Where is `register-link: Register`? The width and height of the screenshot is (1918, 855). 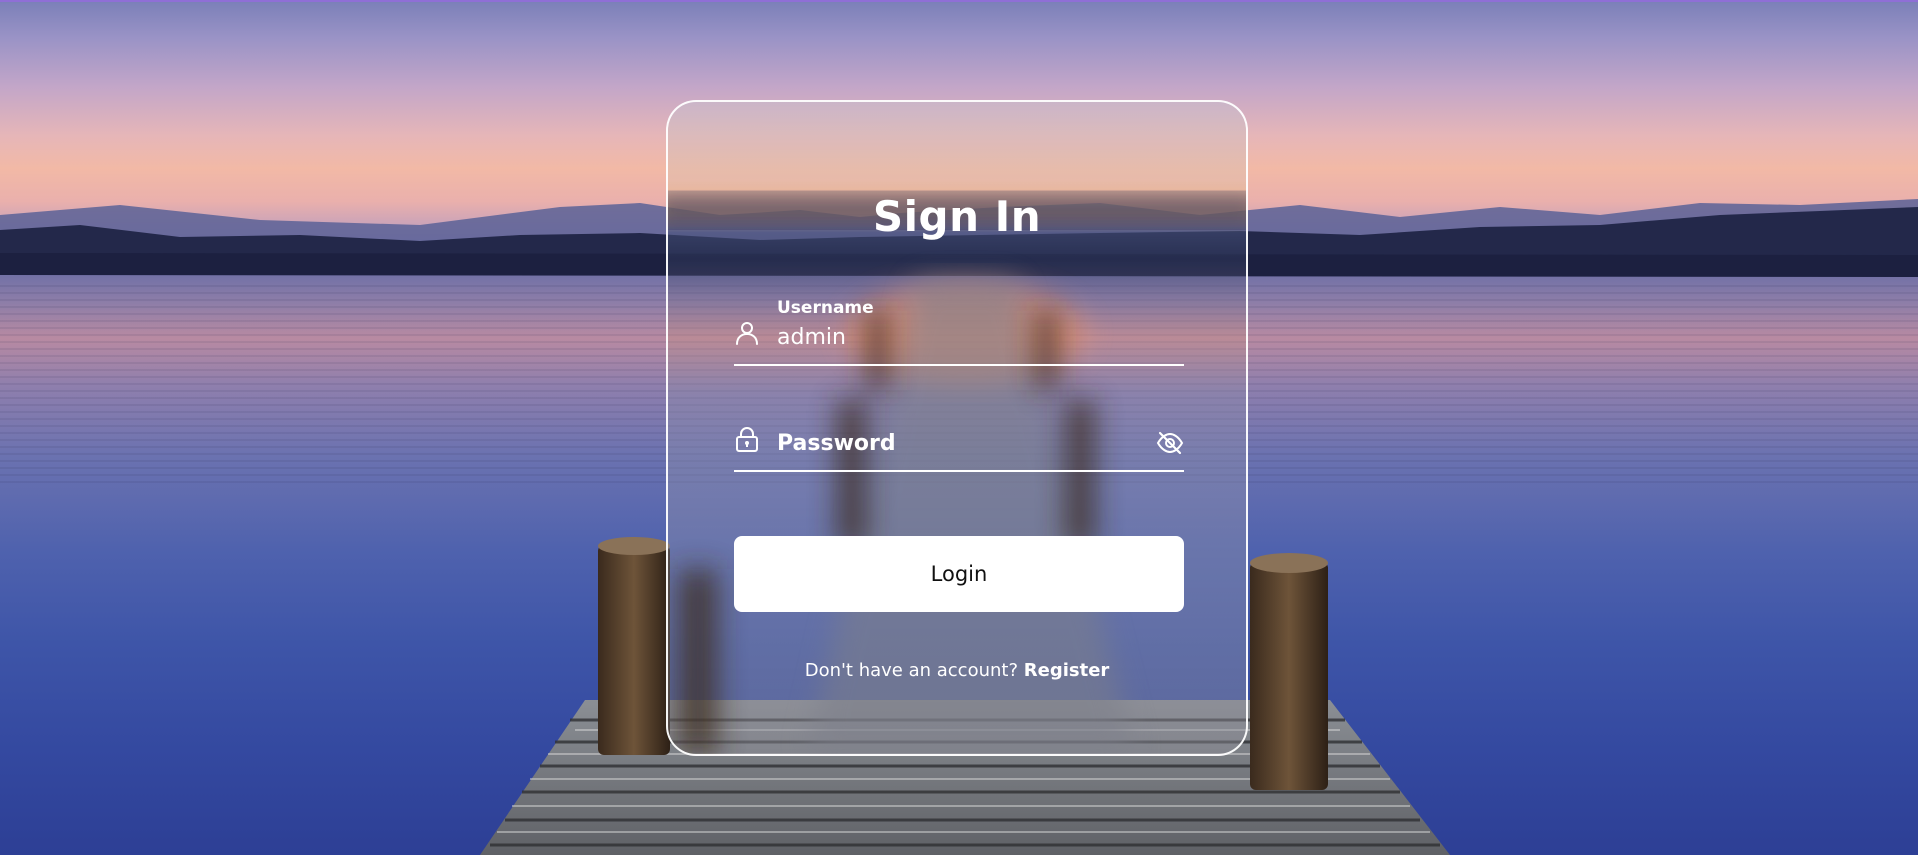 register-link: Register is located at coordinates (1067, 670).